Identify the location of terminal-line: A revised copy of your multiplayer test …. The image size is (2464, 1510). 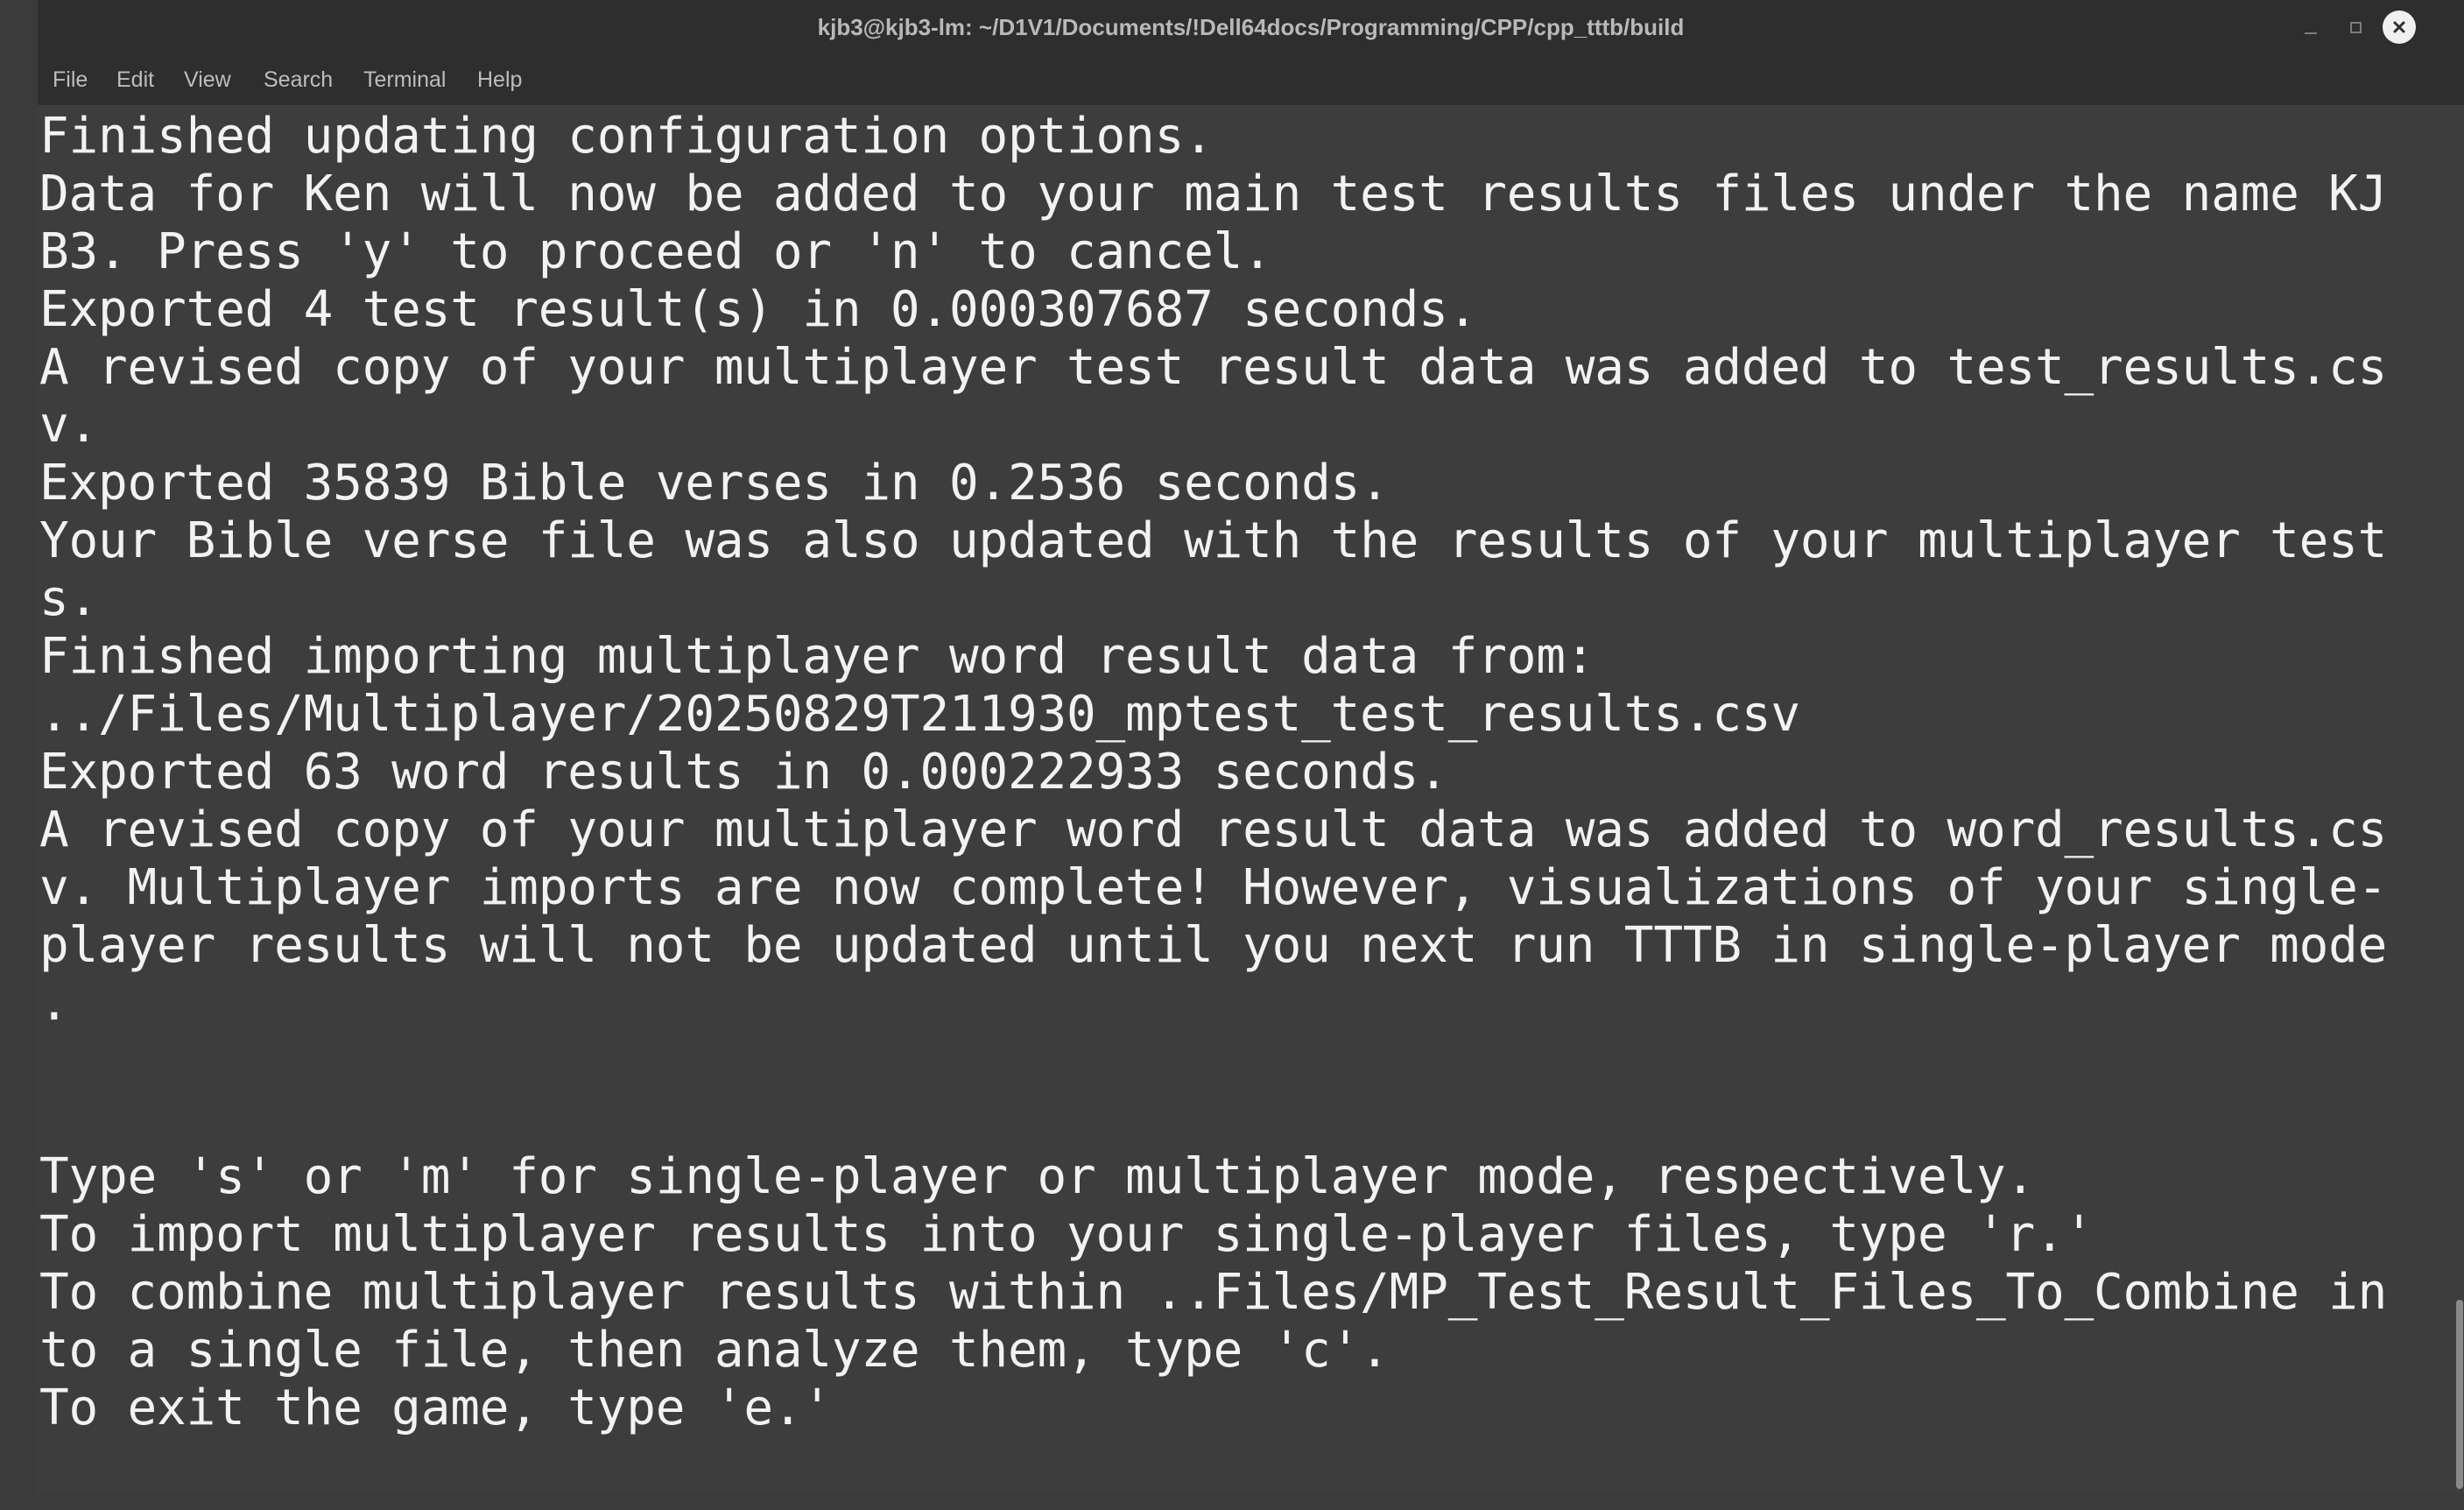
(1214, 367).